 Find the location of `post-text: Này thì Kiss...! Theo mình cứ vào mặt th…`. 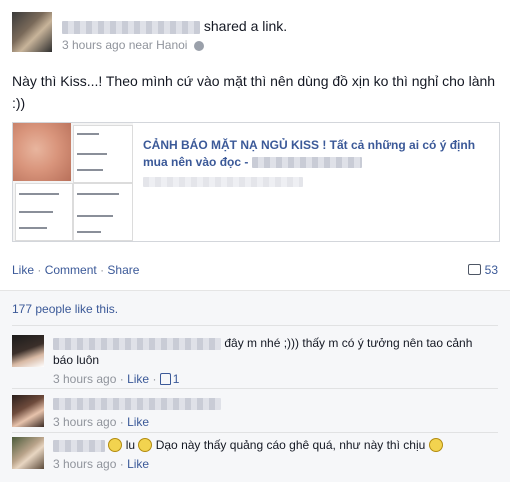

post-text: Này thì Kiss...! Theo mình cứ vào mặt th… is located at coordinates (254, 92).